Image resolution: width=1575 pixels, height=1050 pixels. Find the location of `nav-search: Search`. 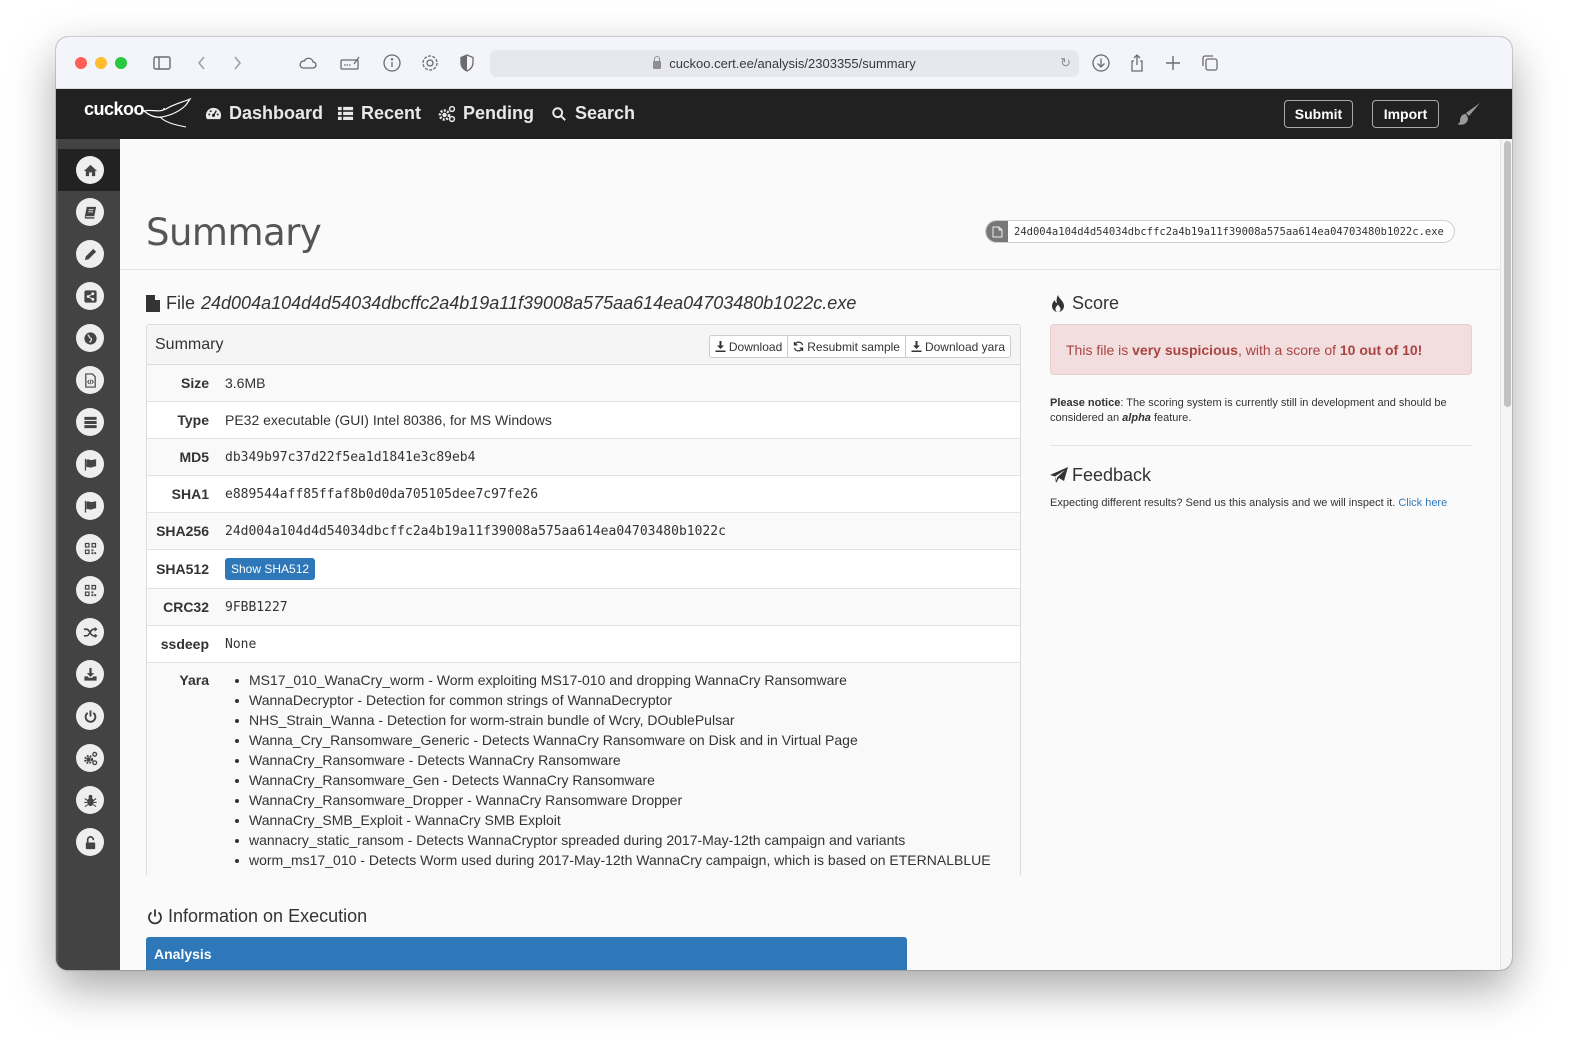

nav-search: Search is located at coordinates (592, 113).